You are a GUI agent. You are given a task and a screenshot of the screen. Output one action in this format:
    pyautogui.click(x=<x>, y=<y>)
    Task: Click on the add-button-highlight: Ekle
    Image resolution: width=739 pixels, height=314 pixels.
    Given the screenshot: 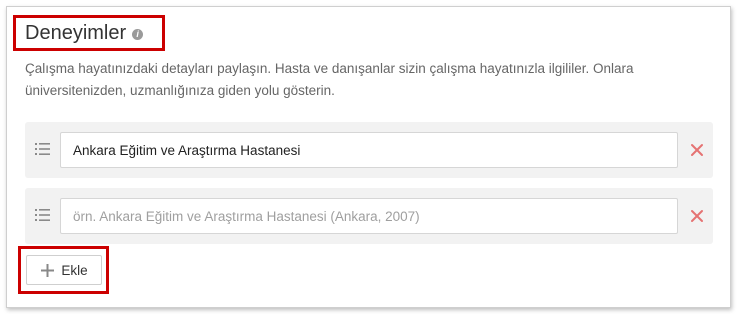 What is the action you would take?
    pyautogui.click(x=63, y=270)
    